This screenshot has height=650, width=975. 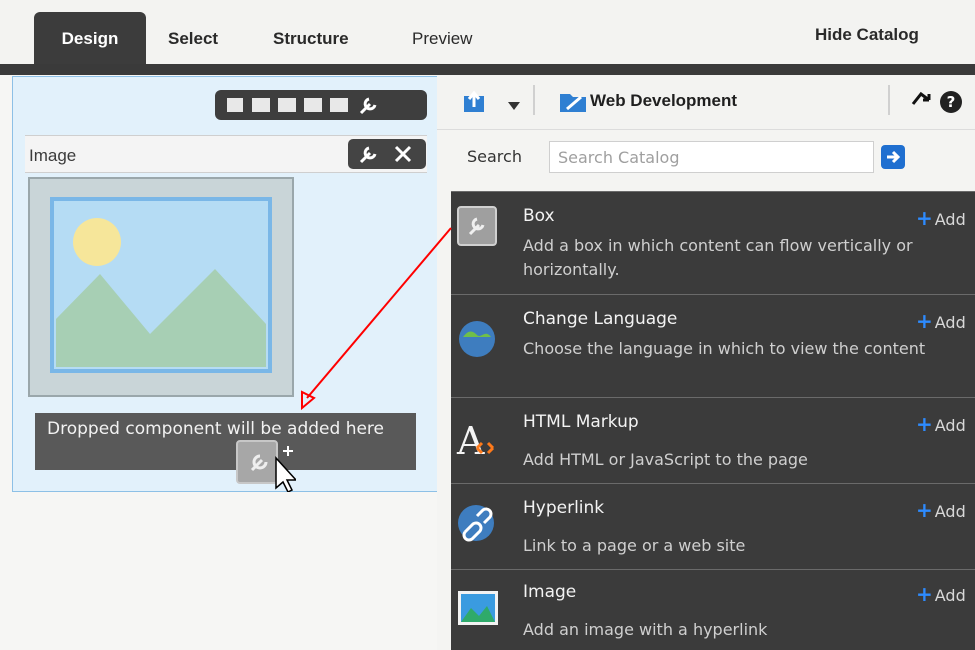 I want to click on drag-arrow, so click(x=376, y=319).